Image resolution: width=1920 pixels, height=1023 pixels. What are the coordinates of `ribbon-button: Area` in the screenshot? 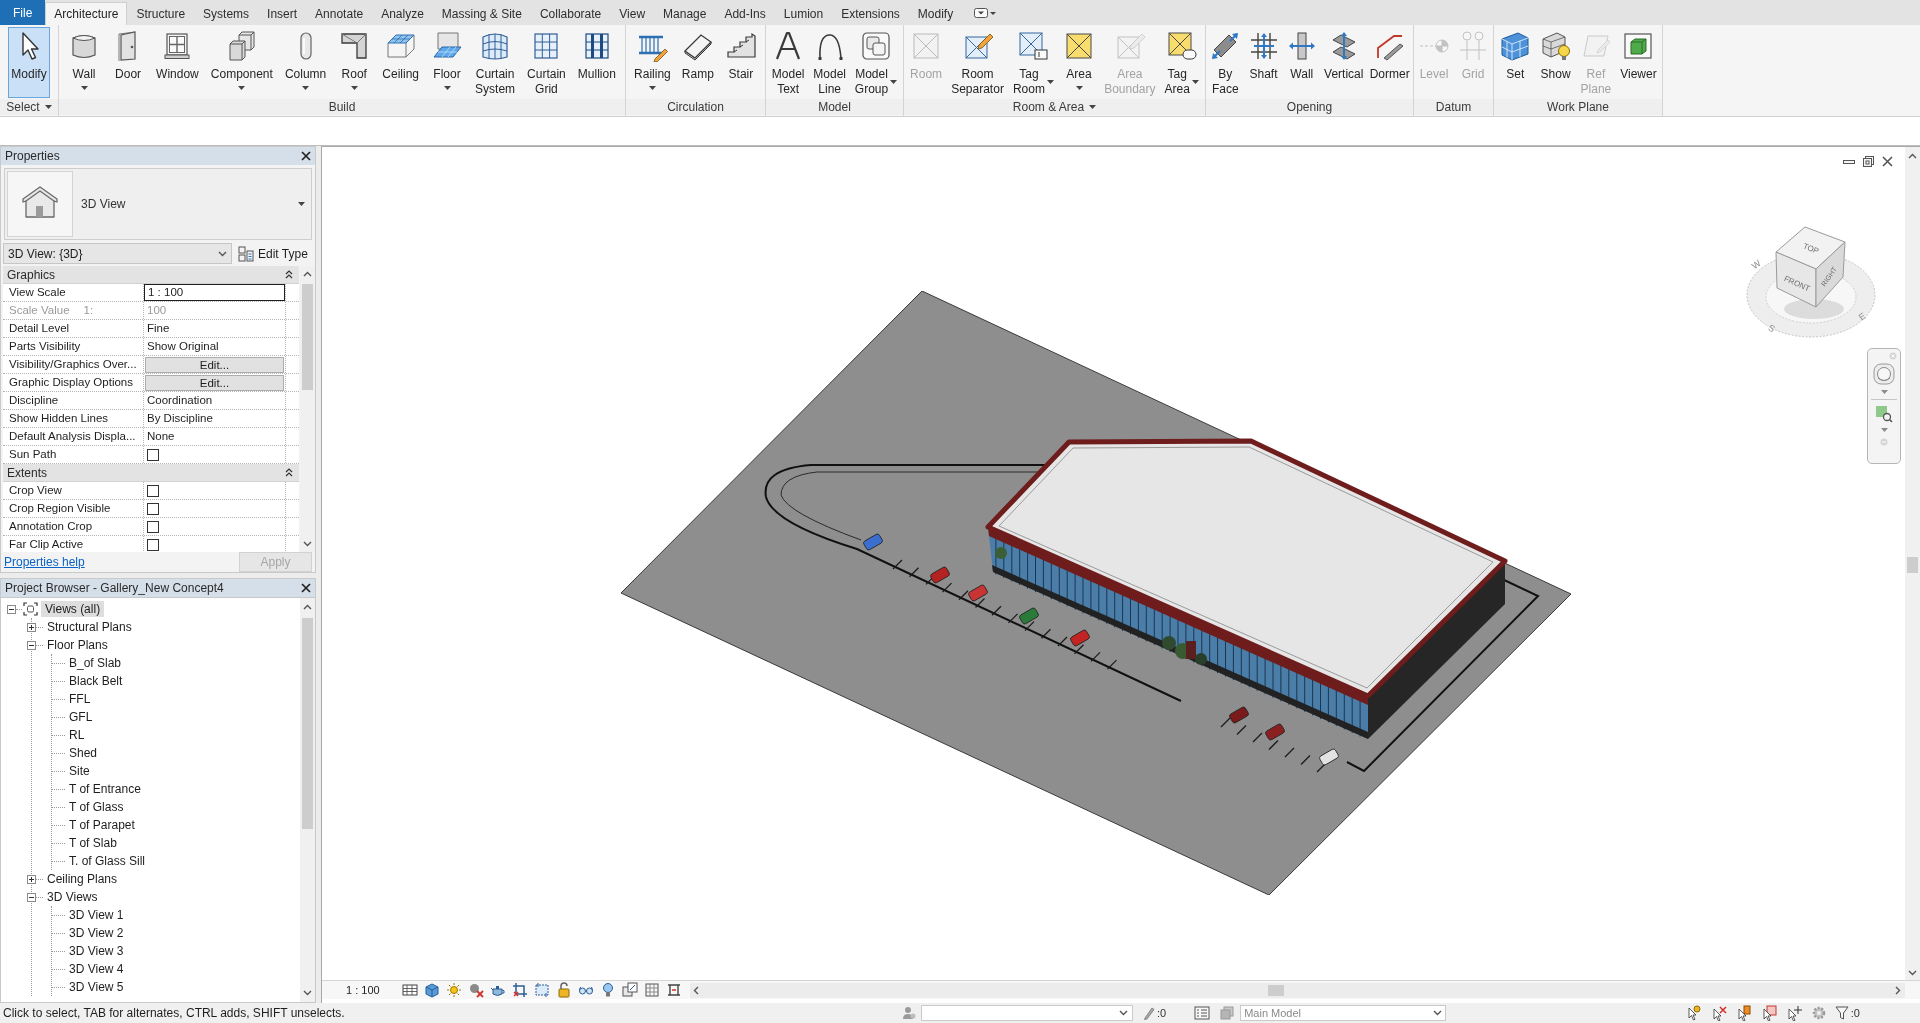 It's located at (1079, 62).